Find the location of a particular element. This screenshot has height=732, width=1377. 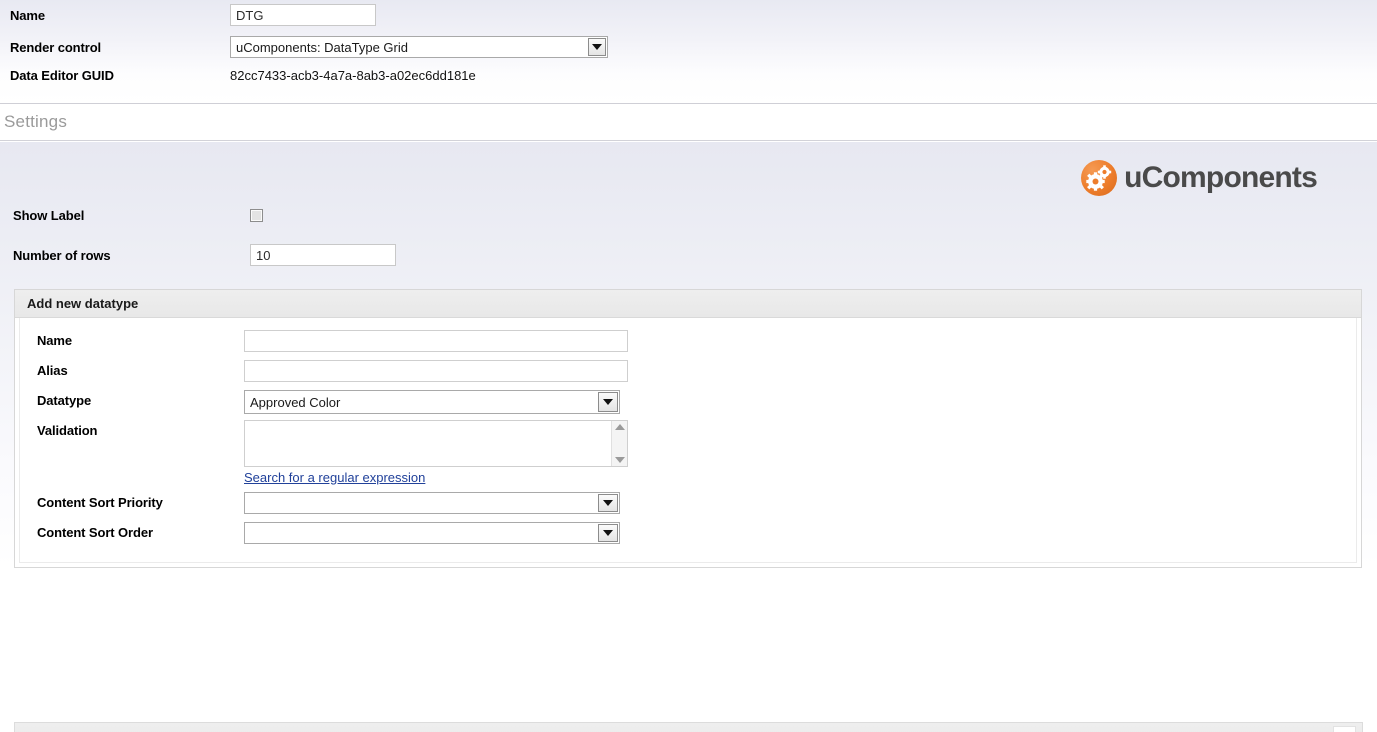

field-row-content-sort-order: Content Sort Order is located at coordinates (688, 533).